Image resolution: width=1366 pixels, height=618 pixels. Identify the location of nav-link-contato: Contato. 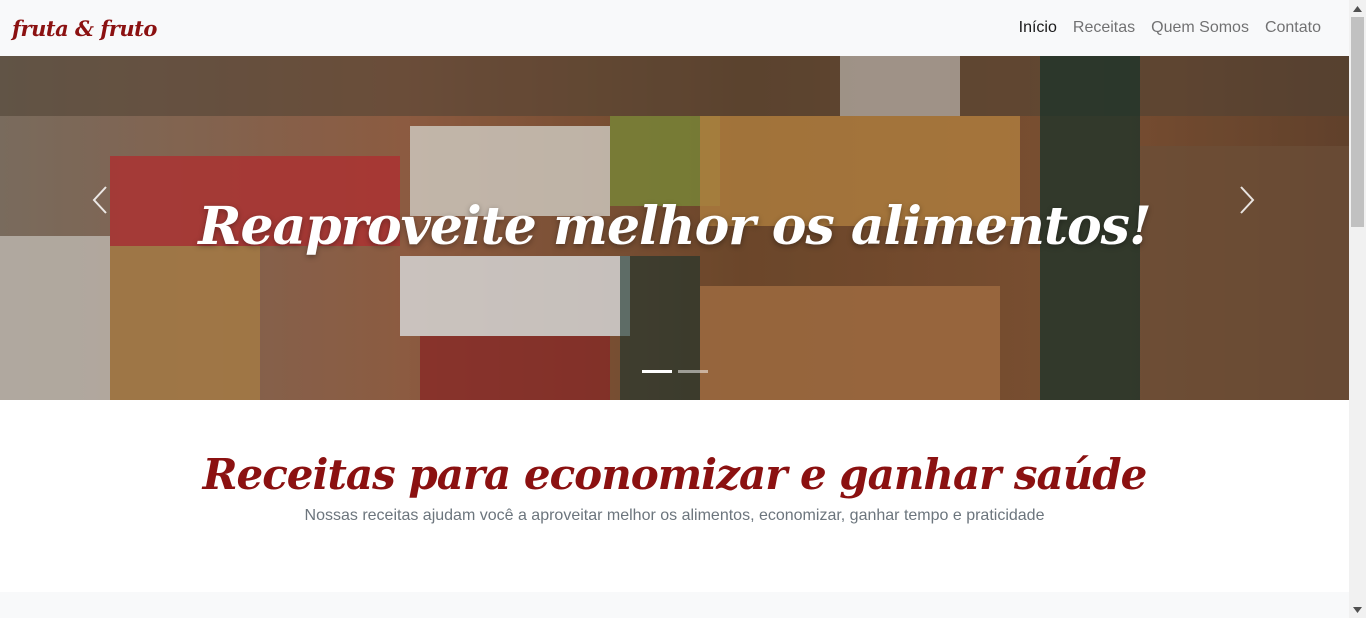
(1293, 28).